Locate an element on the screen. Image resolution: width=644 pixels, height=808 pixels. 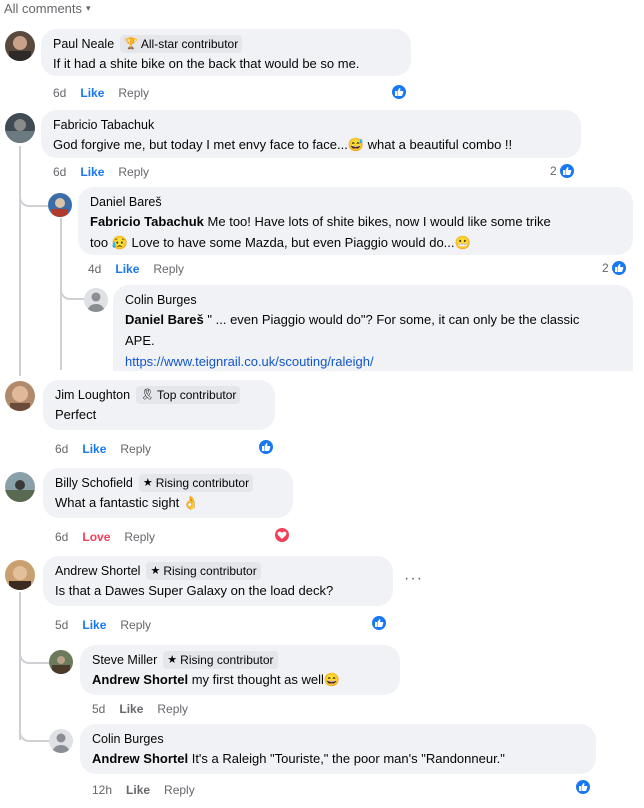
all-comments-filter: All comments ▾ is located at coordinates (47, 8).